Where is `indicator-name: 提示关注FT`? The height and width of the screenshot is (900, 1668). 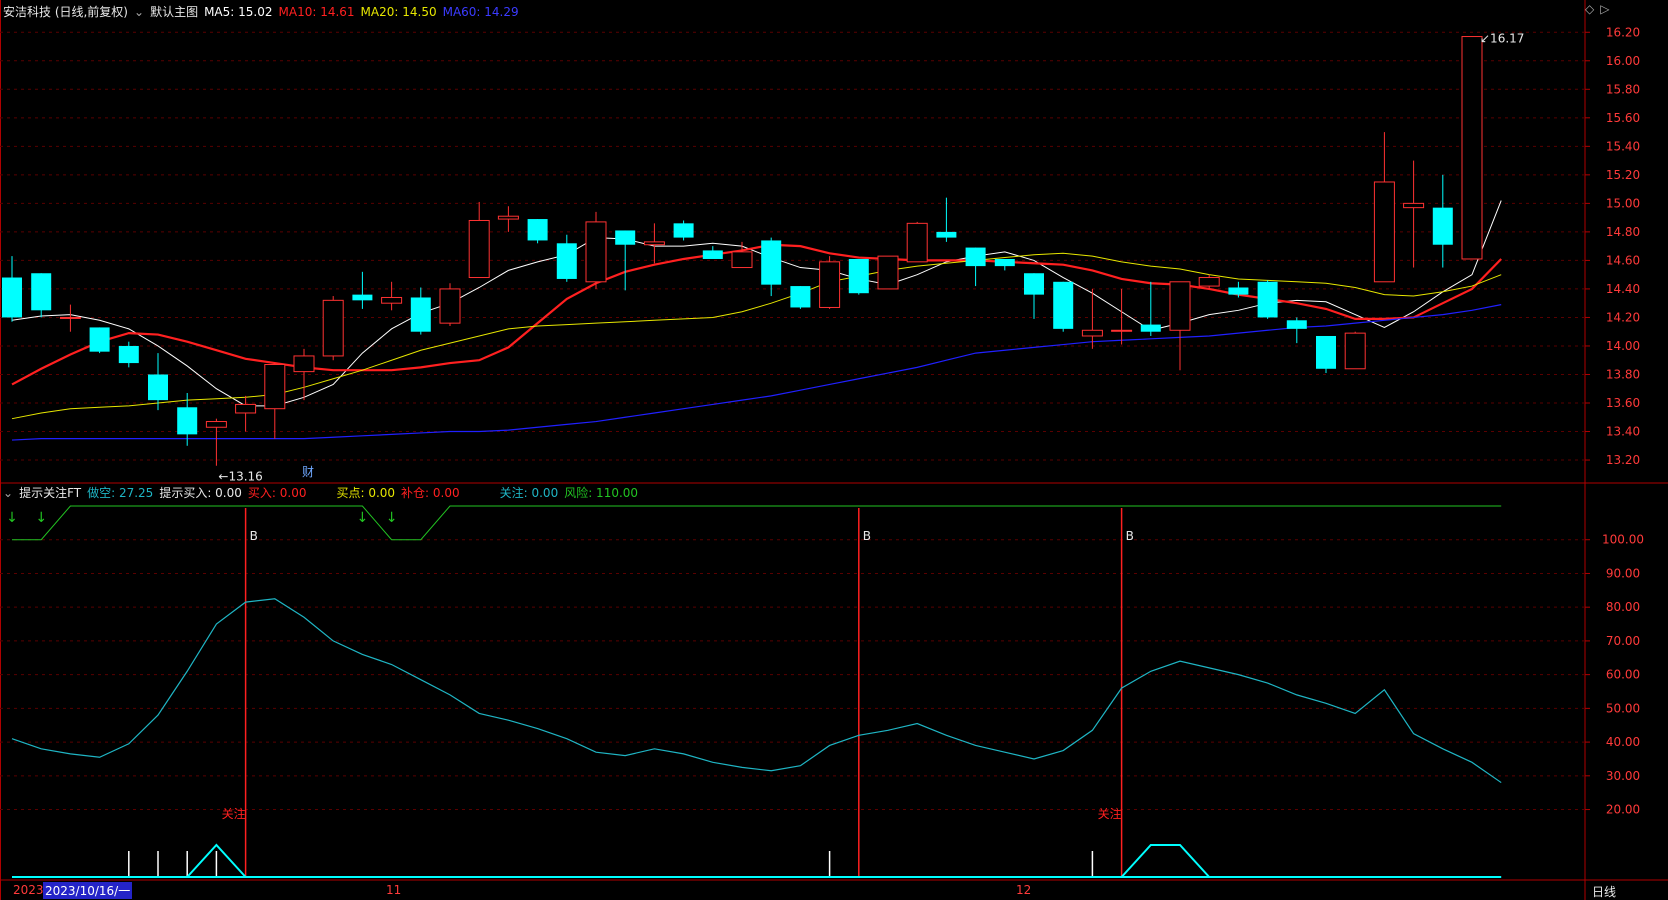 indicator-name: 提示关注FT is located at coordinates (50, 493).